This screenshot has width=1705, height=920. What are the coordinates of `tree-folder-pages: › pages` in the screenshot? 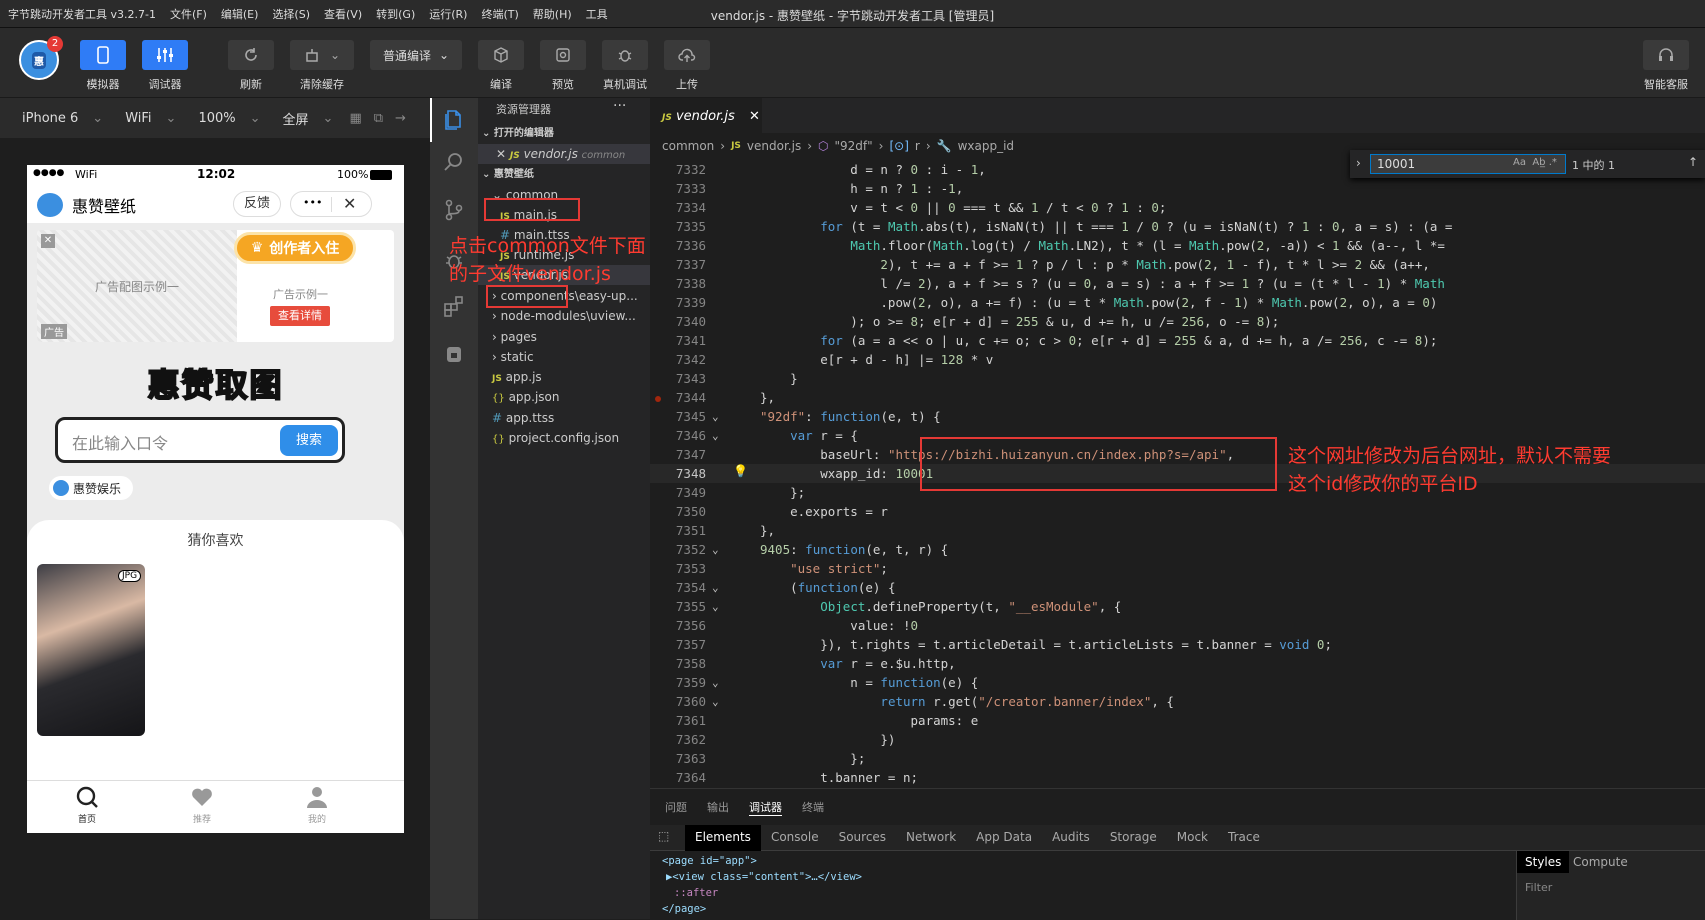 It's located at (507, 337).